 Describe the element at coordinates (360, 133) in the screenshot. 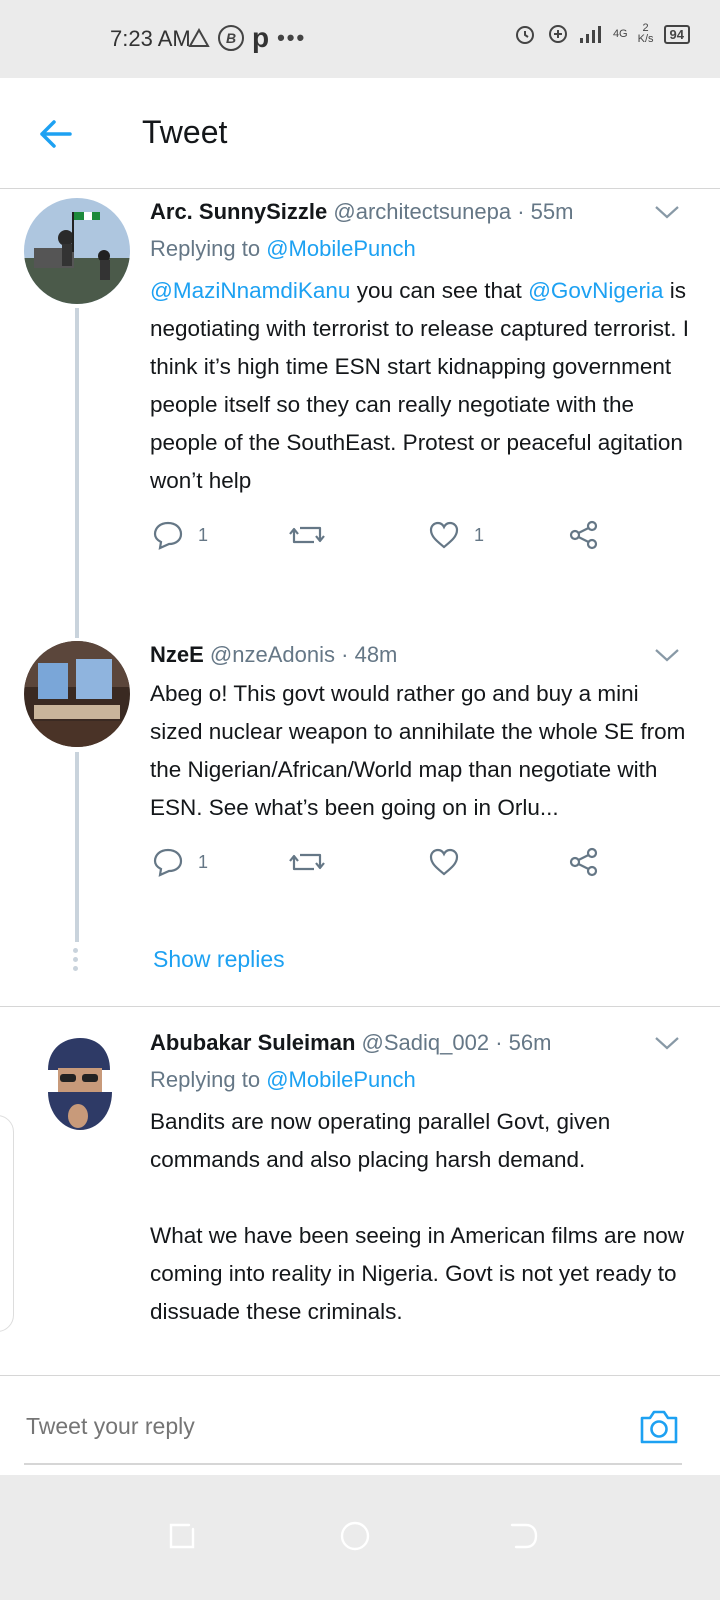

I see `app-header: Tweet` at that location.